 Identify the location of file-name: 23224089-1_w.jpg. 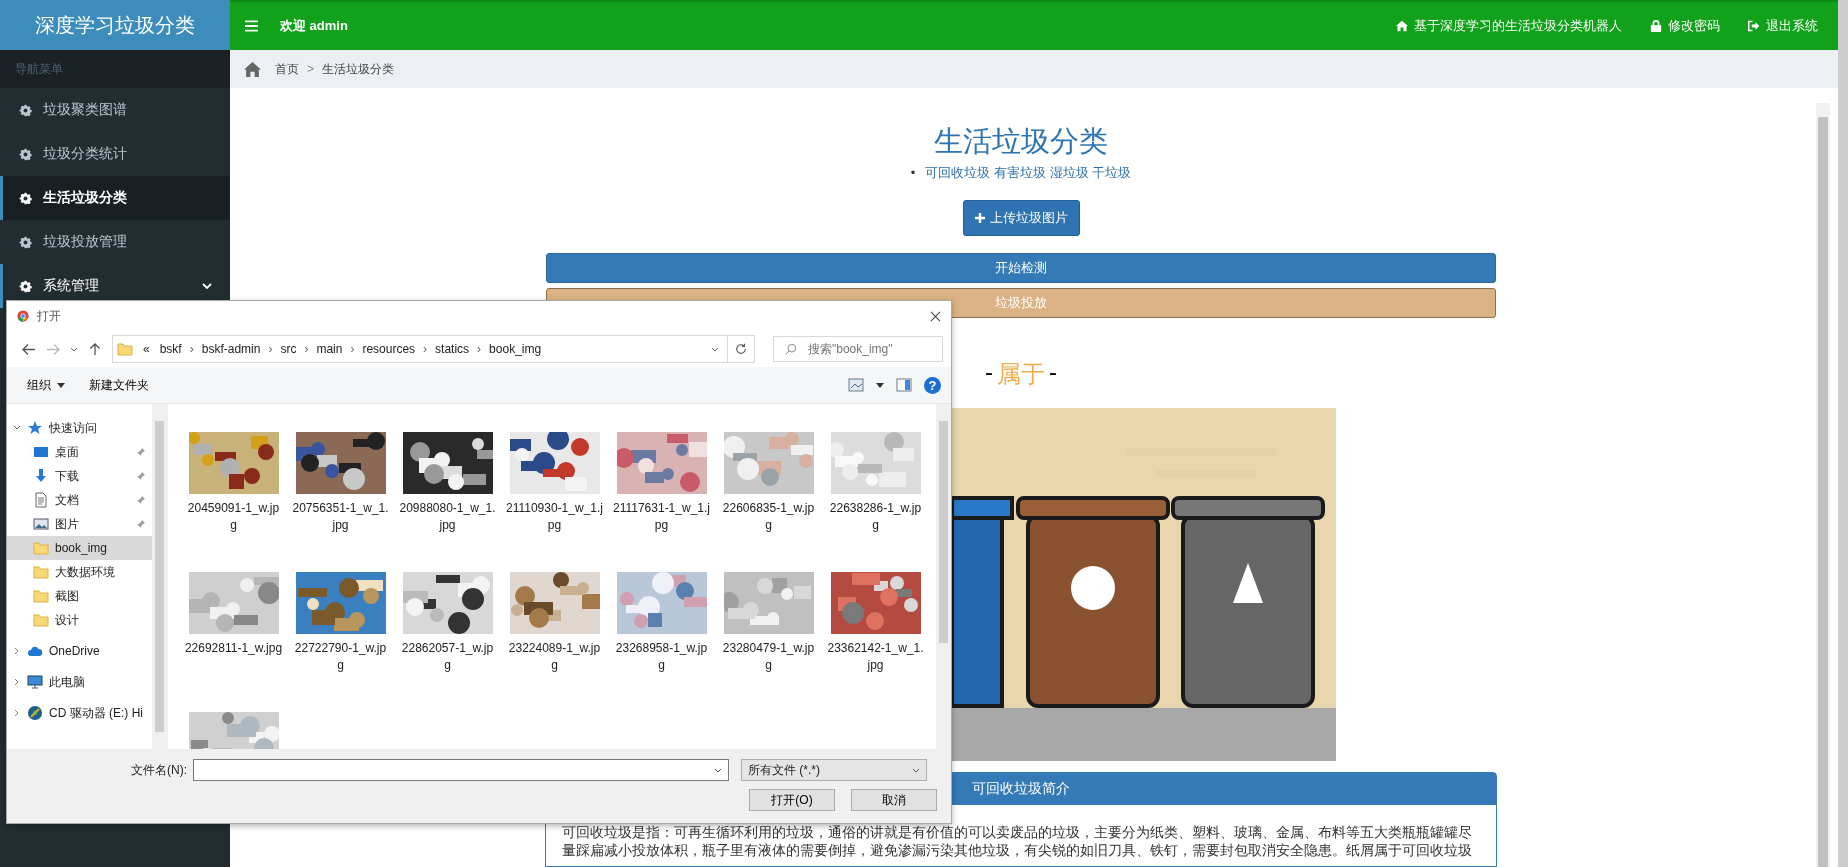
(554, 657).